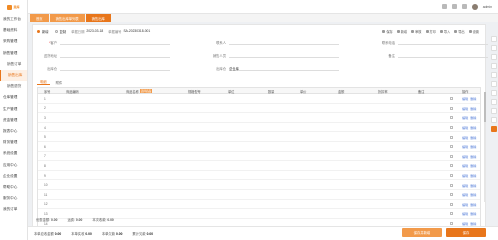 This screenshot has height=240, width=498. Describe the element at coordinates (443, 55) in the screenshot. I see `remark-input` at that location.